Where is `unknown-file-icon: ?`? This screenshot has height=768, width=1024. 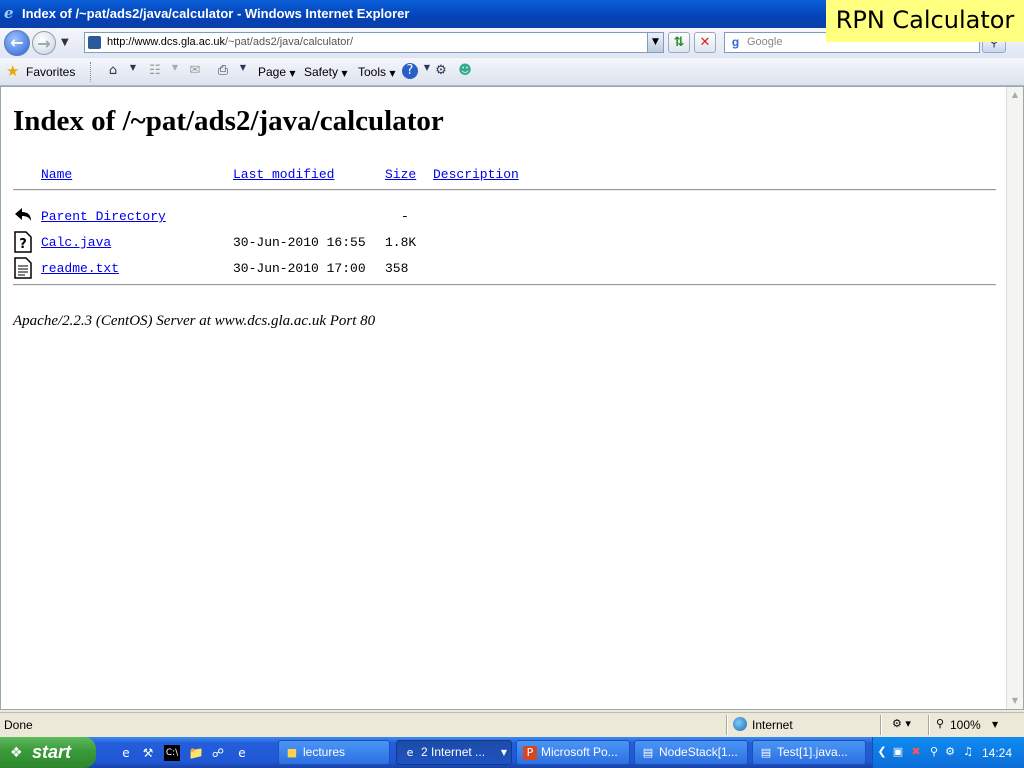 unknown-file-icon: ? is located at coordinates (23, 242).